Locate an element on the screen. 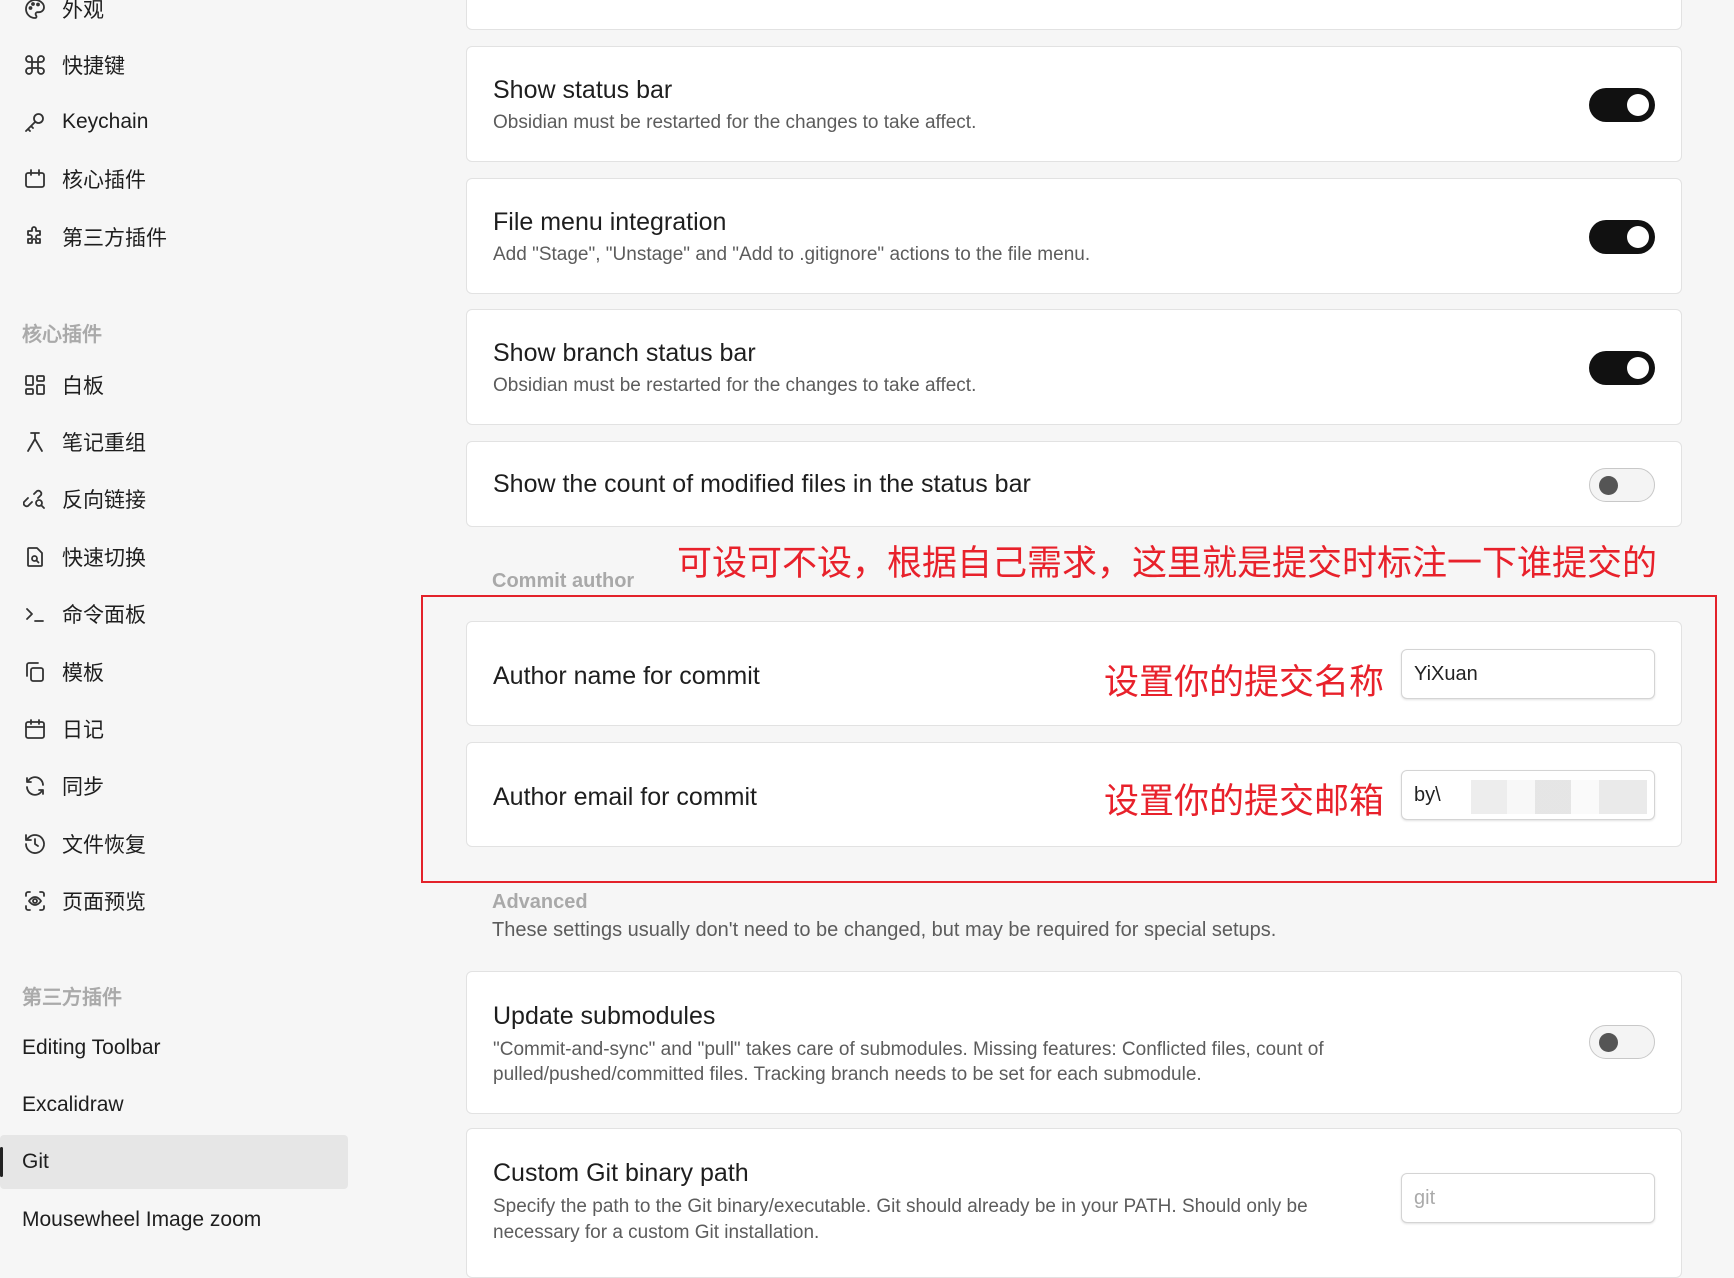 Image resolution: width=1734 pixels, height=1278 pixels. sidebar-item-file-recovery: 文件恢复 is located at coordinates (174, 844).